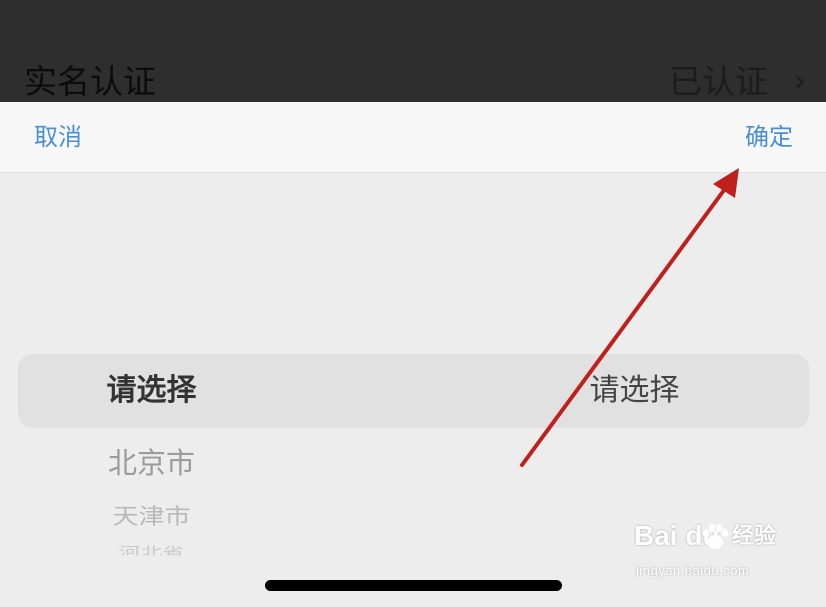 Image resolution: width=826 pixels, height=607 pixels. Describe the element at coordinates (754, 536) in the screenshot. I see `watermark-name: 经验` at that location.